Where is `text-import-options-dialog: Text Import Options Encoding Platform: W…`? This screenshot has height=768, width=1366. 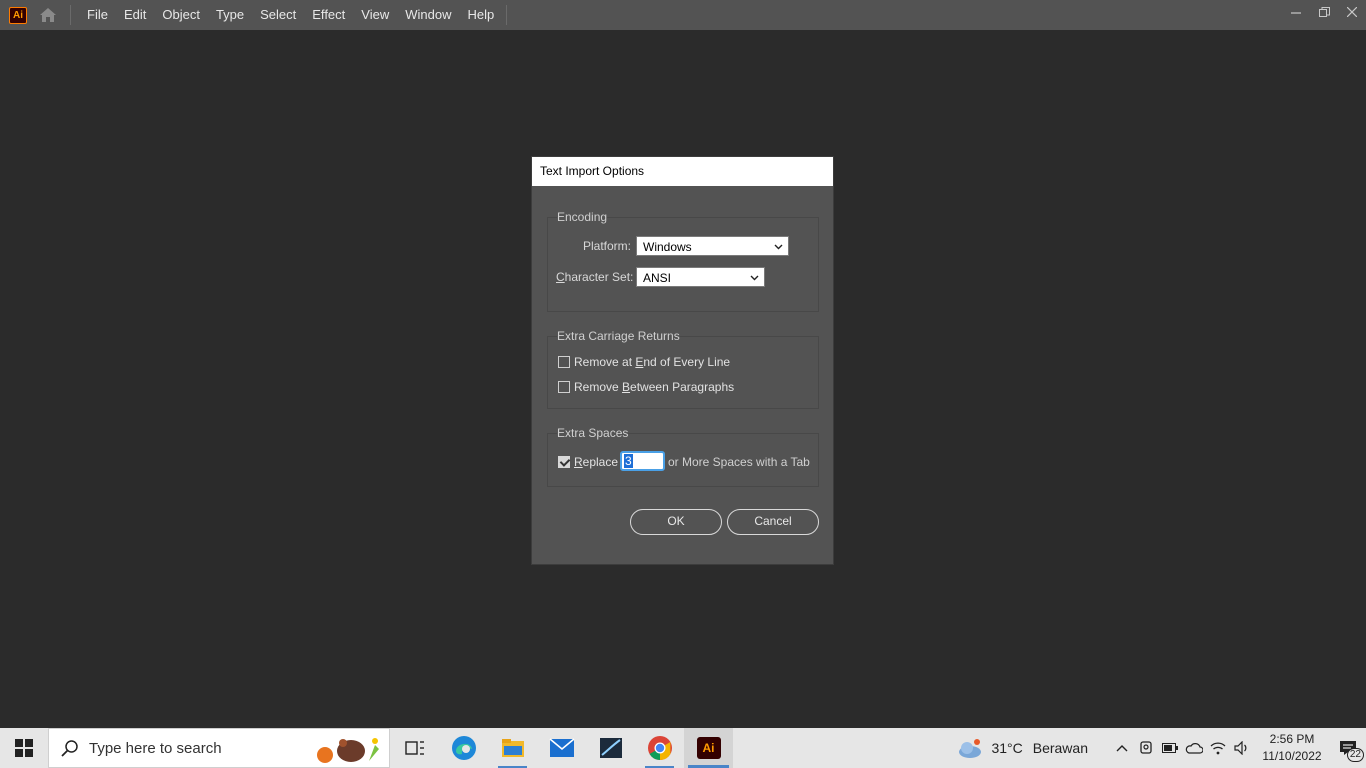 text-import-options-dialog: Text Import Options Encoding Platform: W… is located at coordinates (682, 360).